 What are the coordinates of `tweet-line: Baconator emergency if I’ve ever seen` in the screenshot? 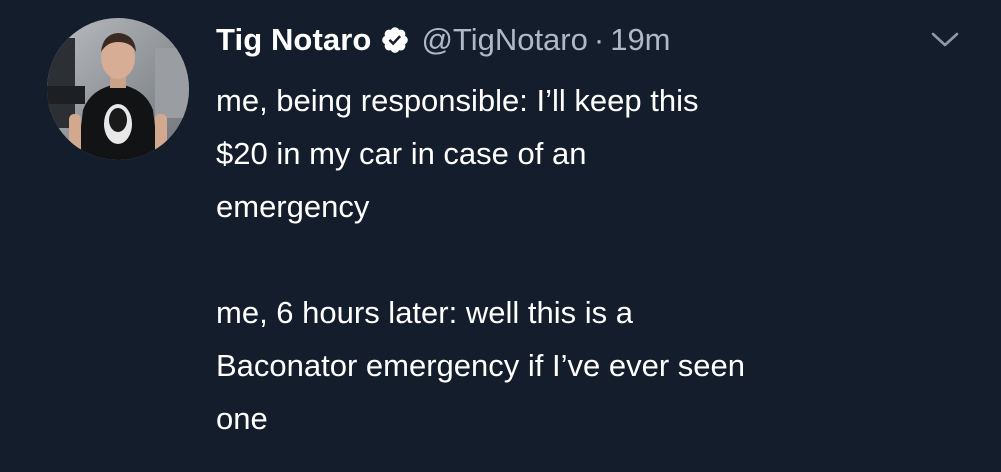 It's located at (480, 365).